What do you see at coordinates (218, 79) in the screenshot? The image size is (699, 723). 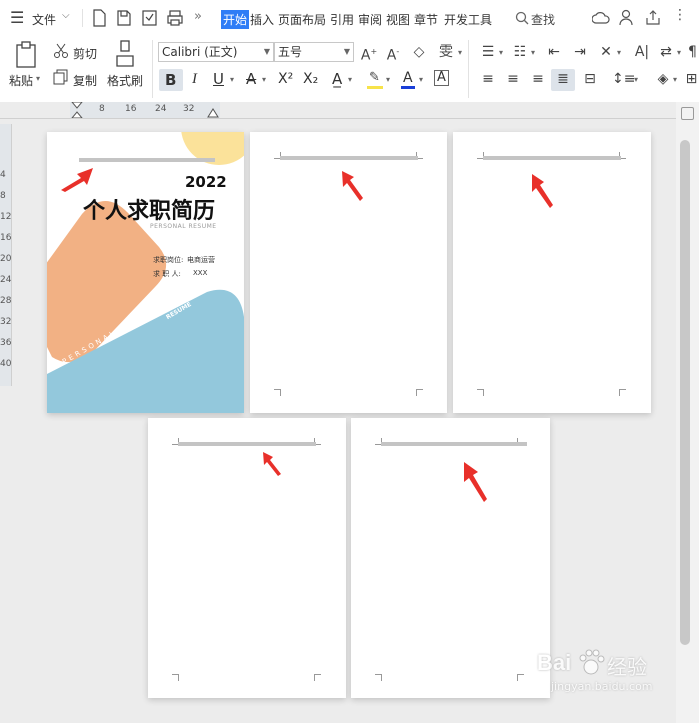 I see `underline-button: U` at bounding box center [218, 79].